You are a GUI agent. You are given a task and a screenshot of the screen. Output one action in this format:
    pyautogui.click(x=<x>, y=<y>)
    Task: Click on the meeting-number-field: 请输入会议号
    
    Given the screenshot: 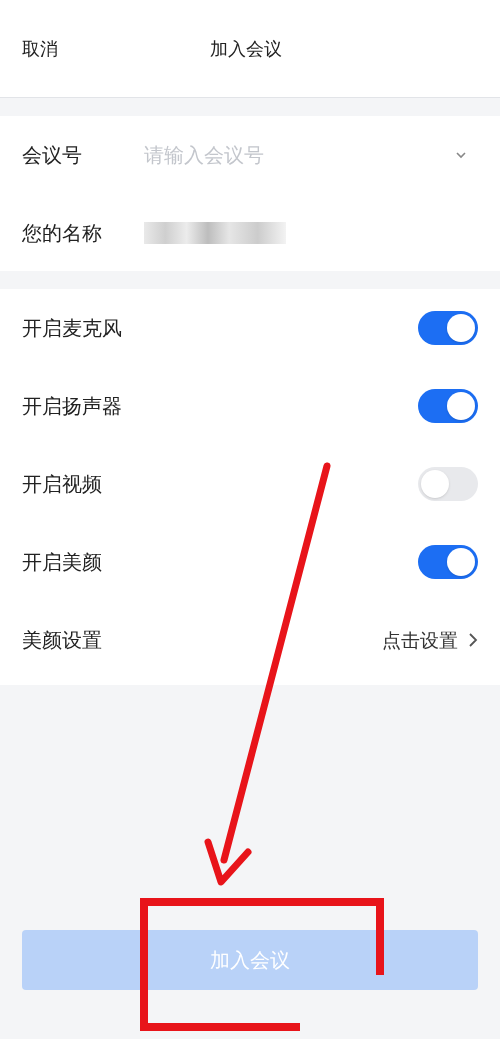 What is the action you would take?
    pyautogui.click(x=299, y=155)
    